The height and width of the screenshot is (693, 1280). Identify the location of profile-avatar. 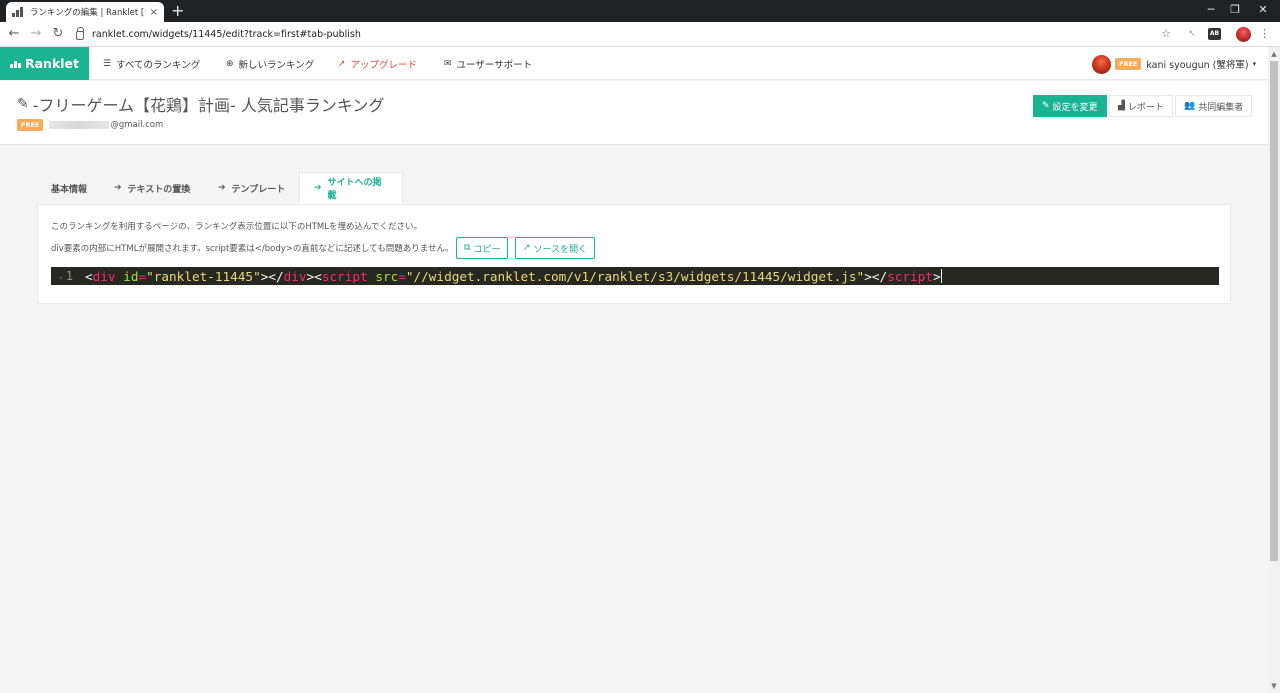
(1243, 34).